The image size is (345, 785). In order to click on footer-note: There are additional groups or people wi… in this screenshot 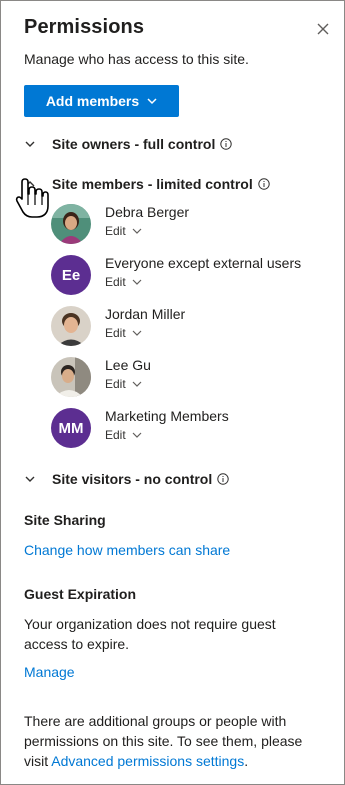, I will do `click(169, 741)`.